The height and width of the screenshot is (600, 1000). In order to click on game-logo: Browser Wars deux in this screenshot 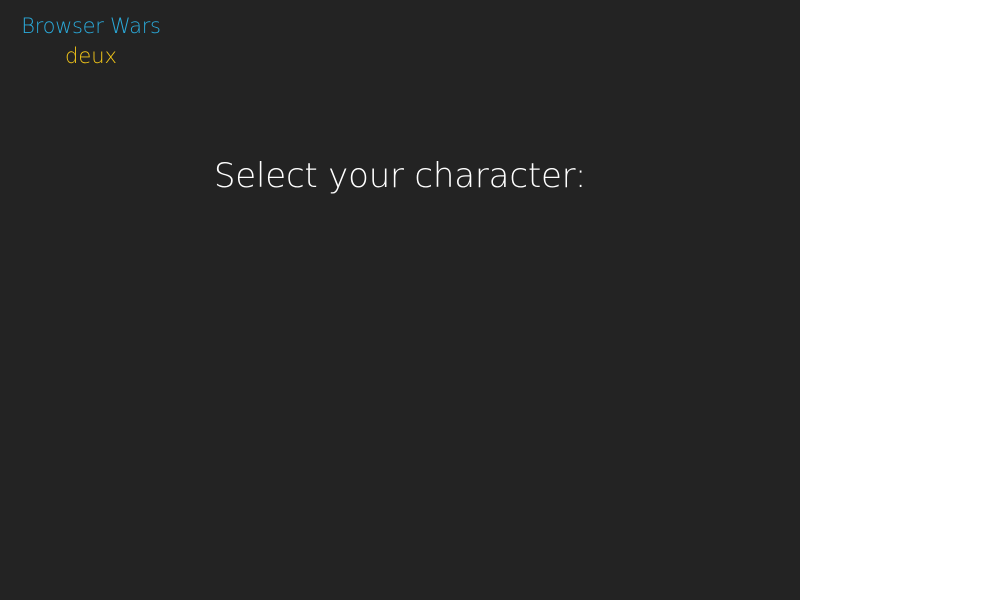, I will do `click(91, 41)`.